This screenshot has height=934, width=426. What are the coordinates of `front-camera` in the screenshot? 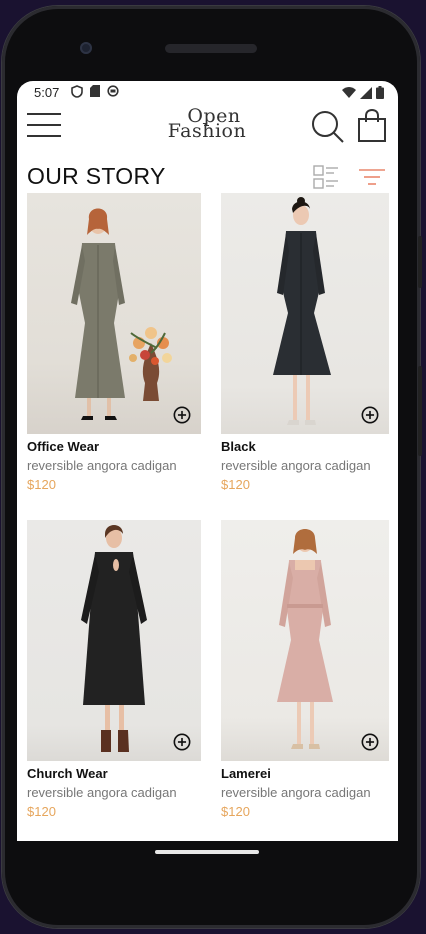 It's located at (86, 48).